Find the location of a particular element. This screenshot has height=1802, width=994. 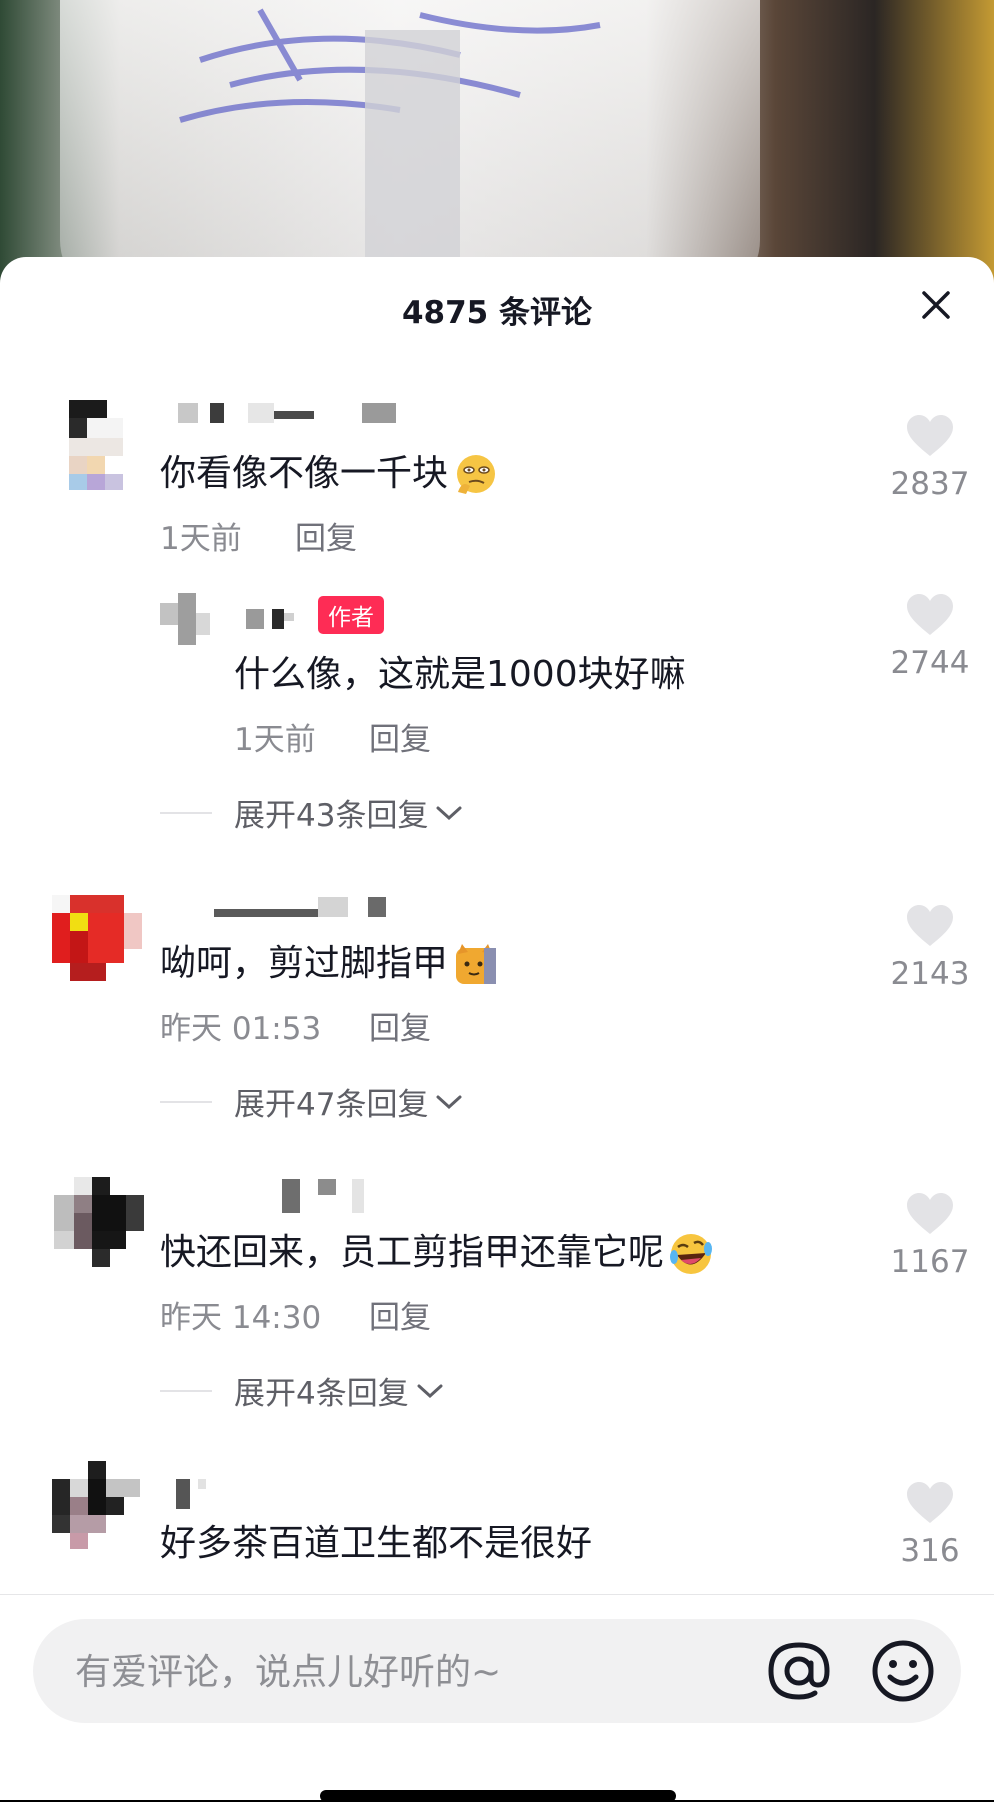

rolling-on-floor-laughing-emoji is located at coordinates (691, 1254).